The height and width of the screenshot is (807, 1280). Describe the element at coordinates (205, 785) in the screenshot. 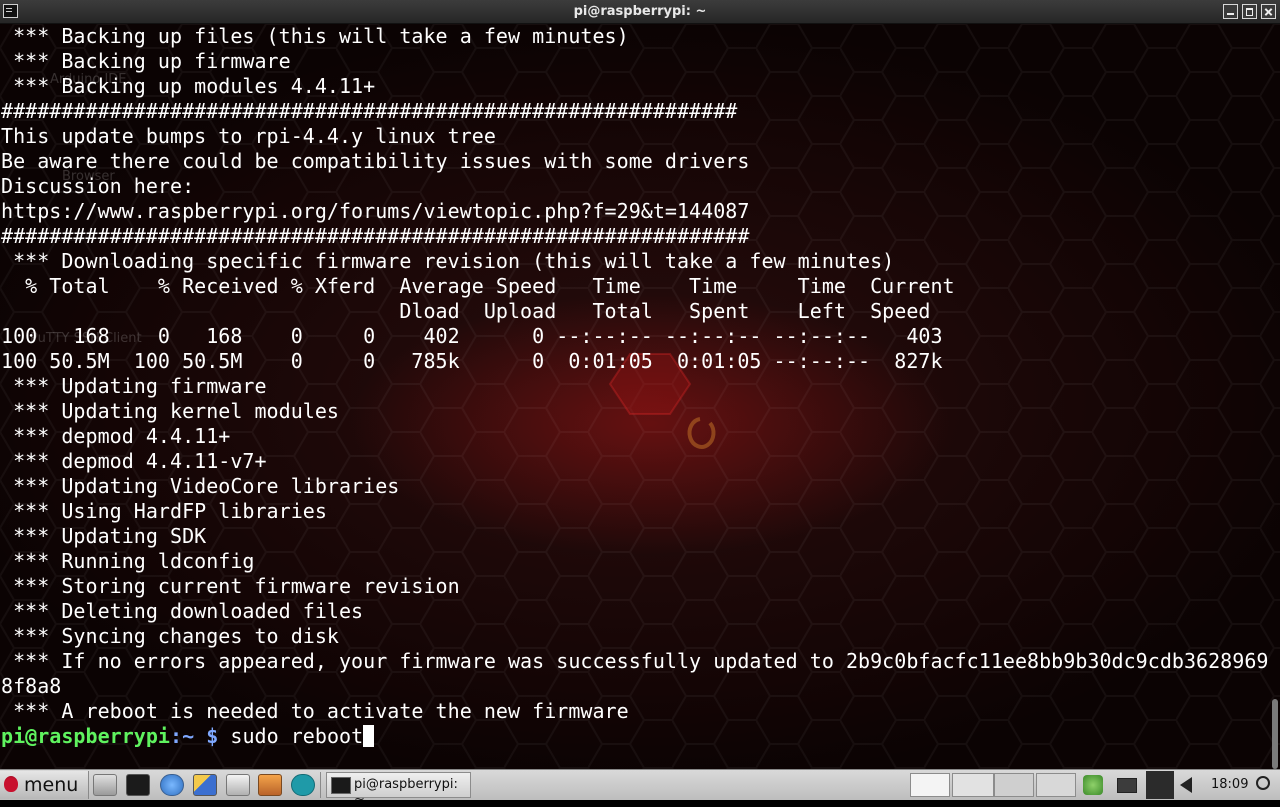

I see `network-icon` at that location.